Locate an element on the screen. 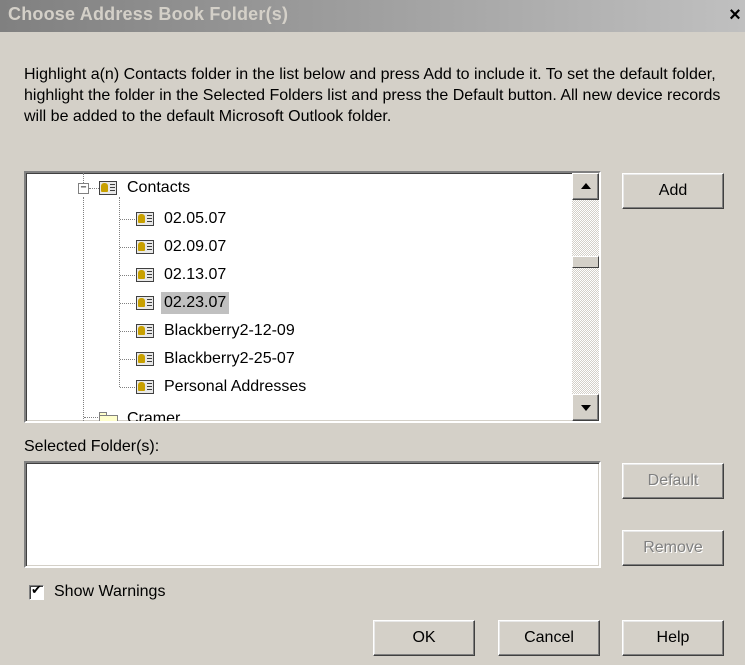 This screenshot has width=745, height=665. tree-item-label: Blackberry2-12-09 is located at coordinates (229, 330).